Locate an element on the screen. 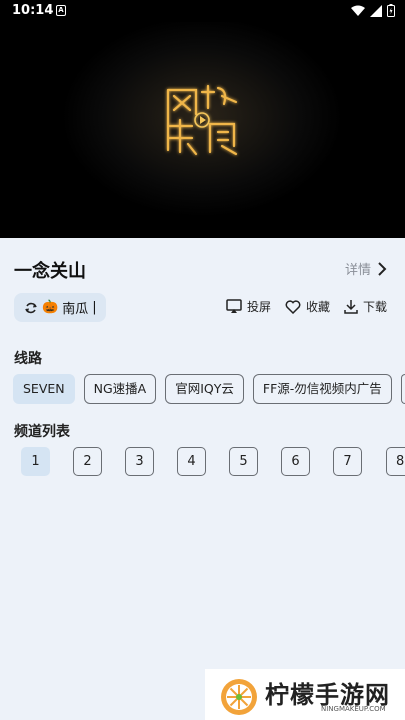 The height and width of the screenshot is (720, 405). lemon-logo-icon is located at coordinates (239, 697).